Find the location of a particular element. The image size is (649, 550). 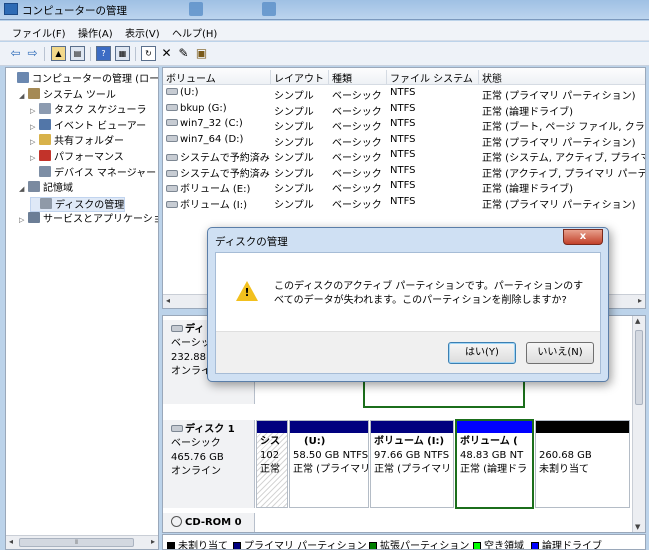

tree-item: デバイス マネージャー is located at coordinates (93, 173).